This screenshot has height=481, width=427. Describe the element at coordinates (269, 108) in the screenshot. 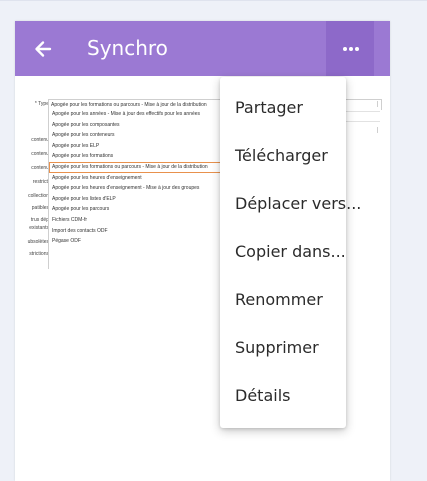

I see `menu-item-share: Partager` at that location.